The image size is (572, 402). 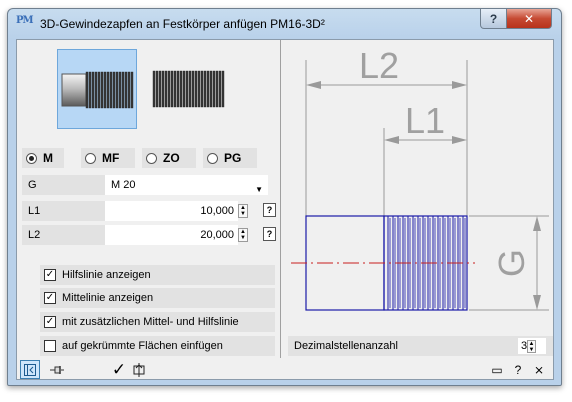 I want to click on ok-button: ✓, so click(x=119, y=369).